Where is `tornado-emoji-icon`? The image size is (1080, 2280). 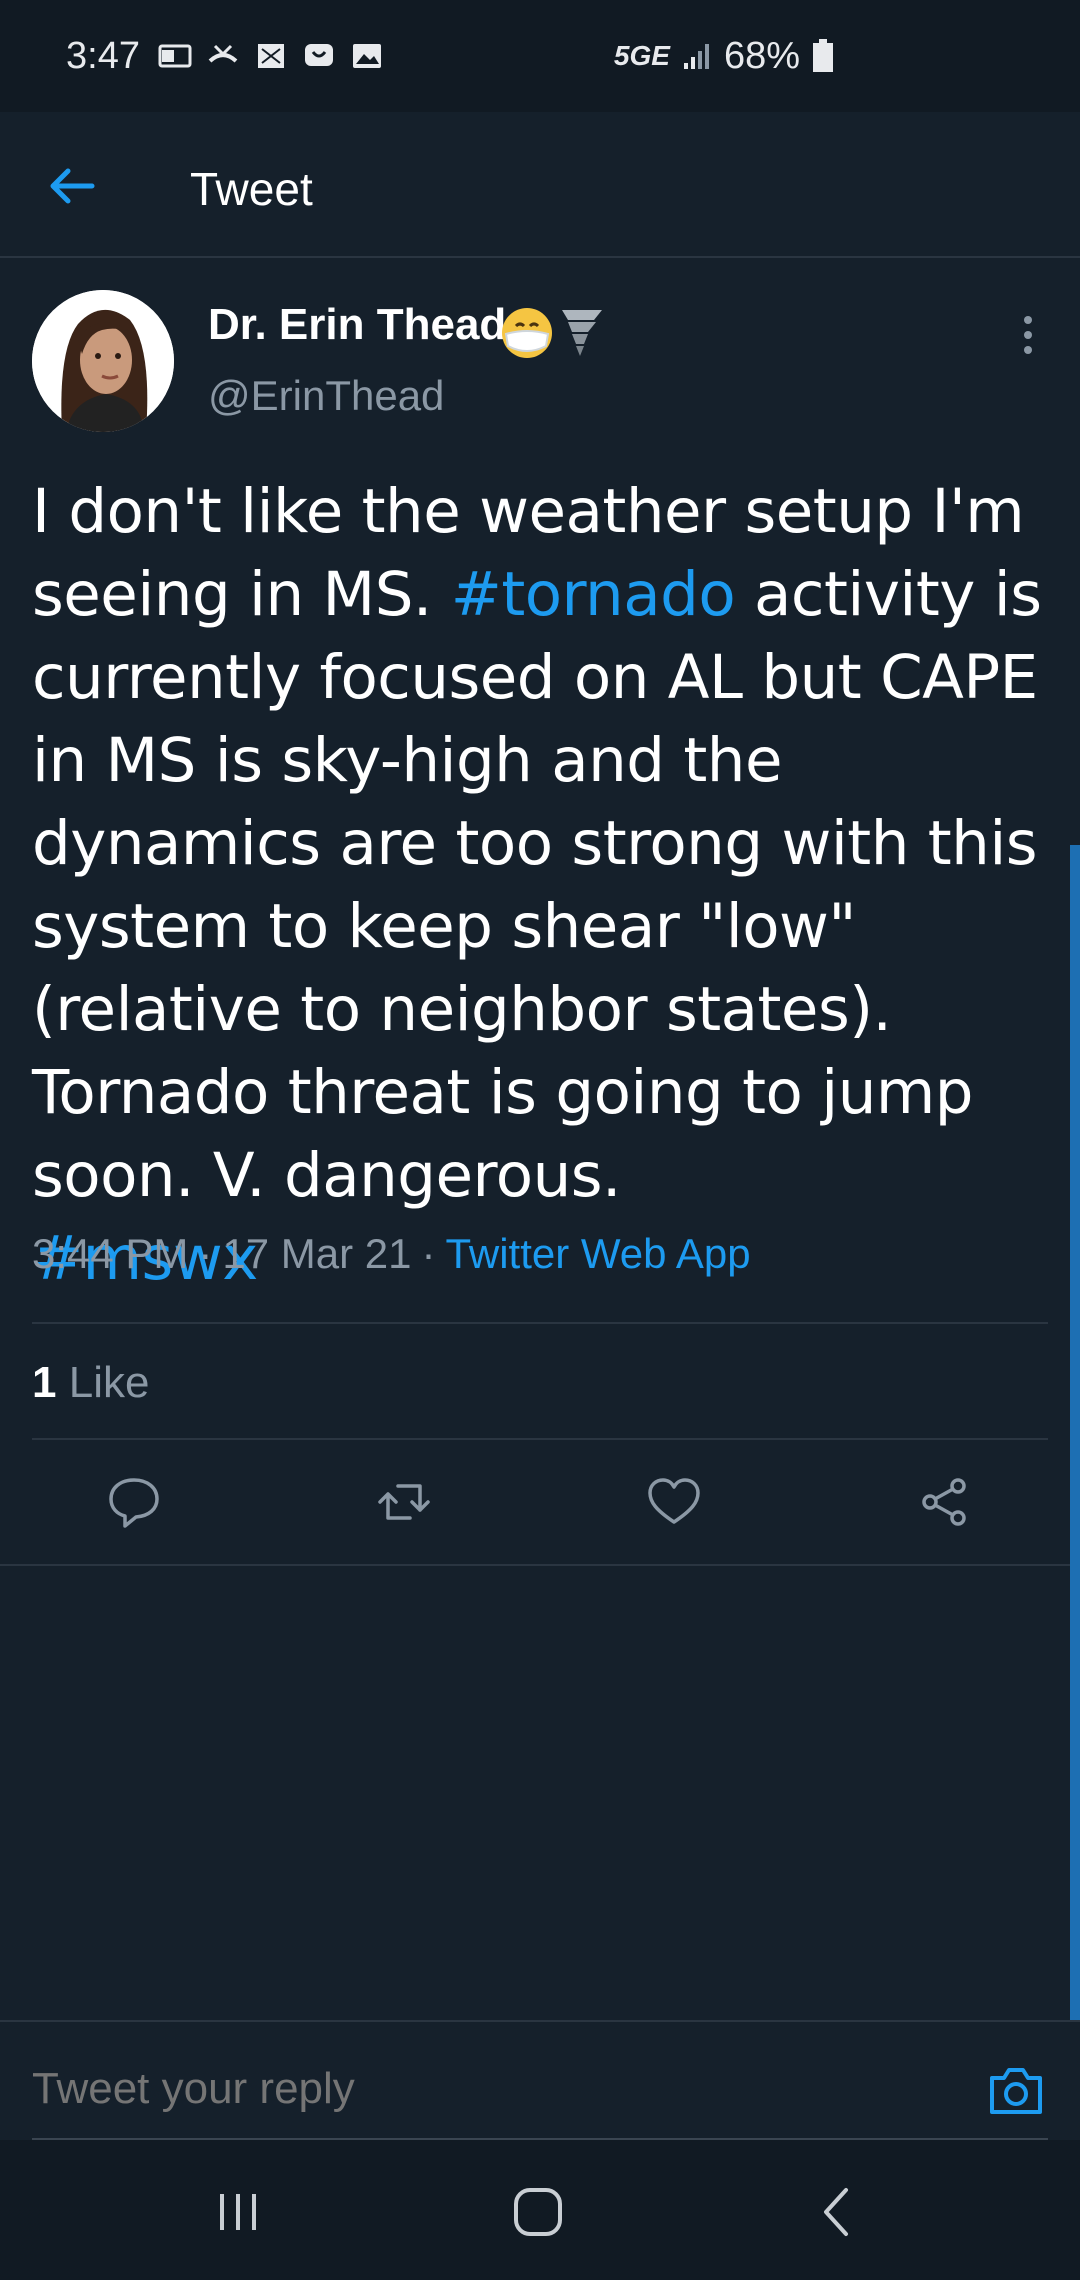 tornado-emoji-icon is located at coordinates (582, 333).